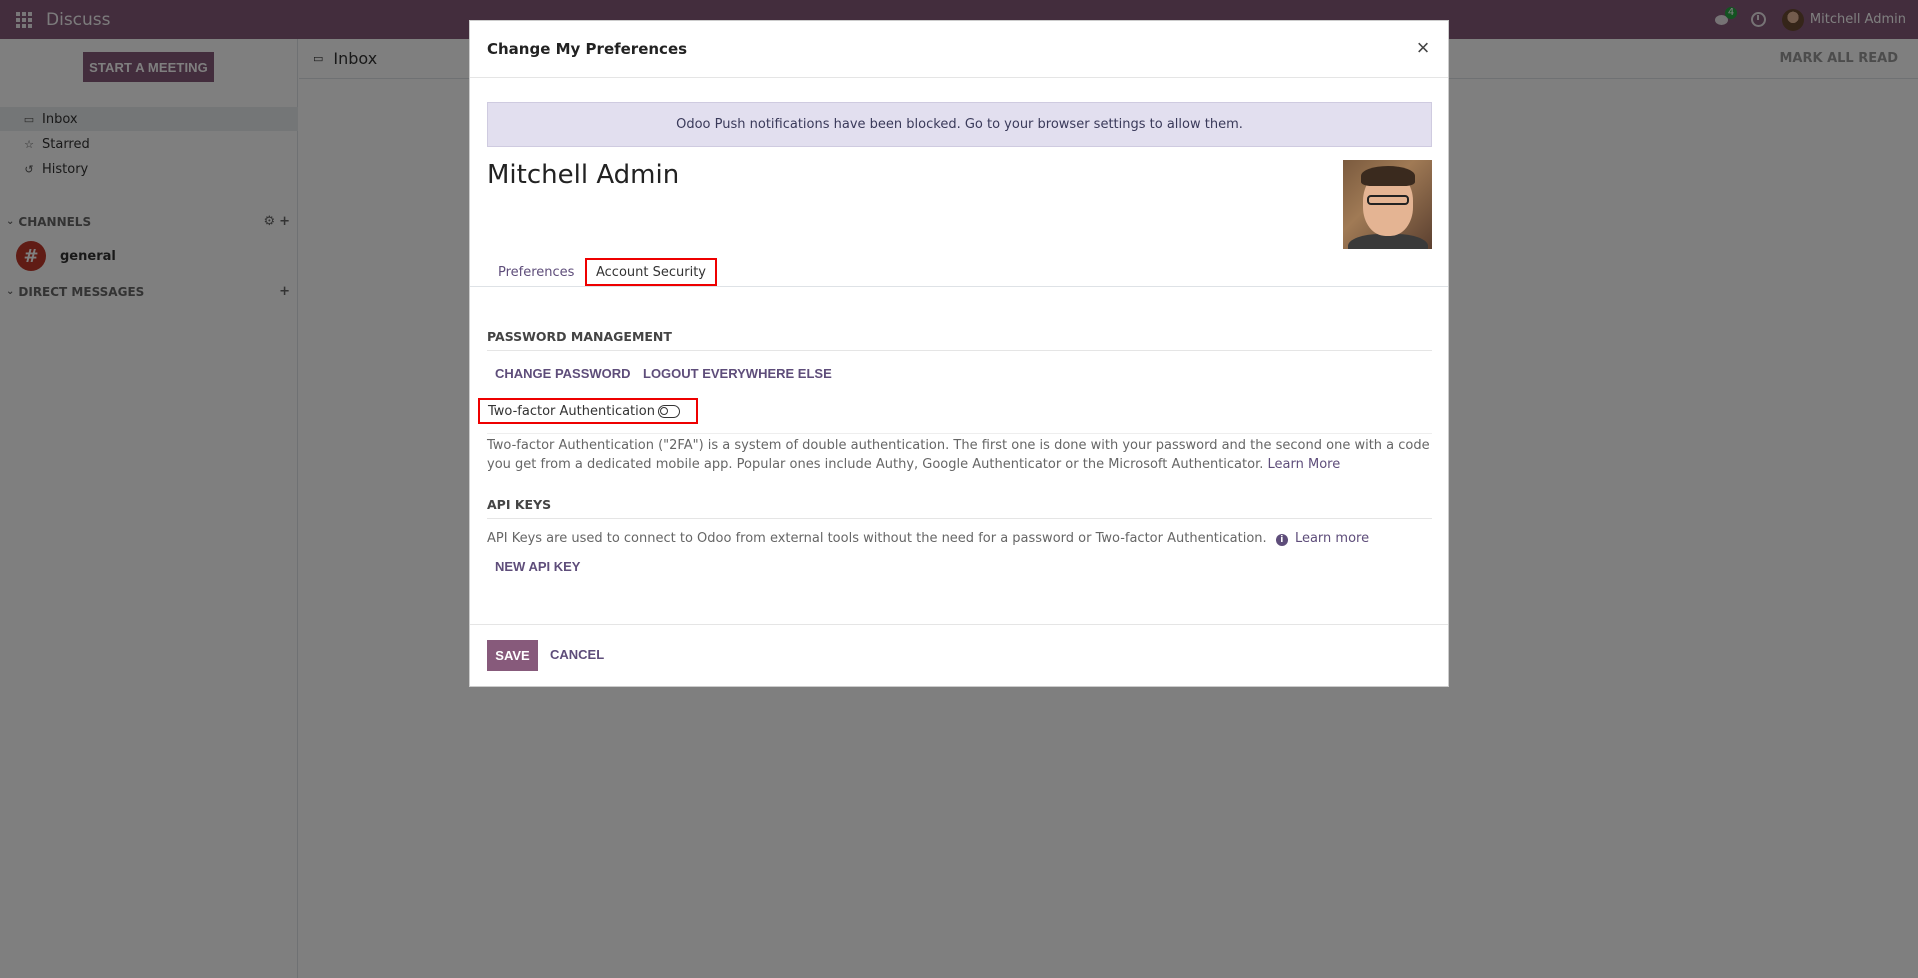 This screenshot has height=978, width=1918. What do you see at coordinates (959, 49) in the screenshot?
I see `dialog-header: Change My Preferences ×` at bounding box center [959, 49].